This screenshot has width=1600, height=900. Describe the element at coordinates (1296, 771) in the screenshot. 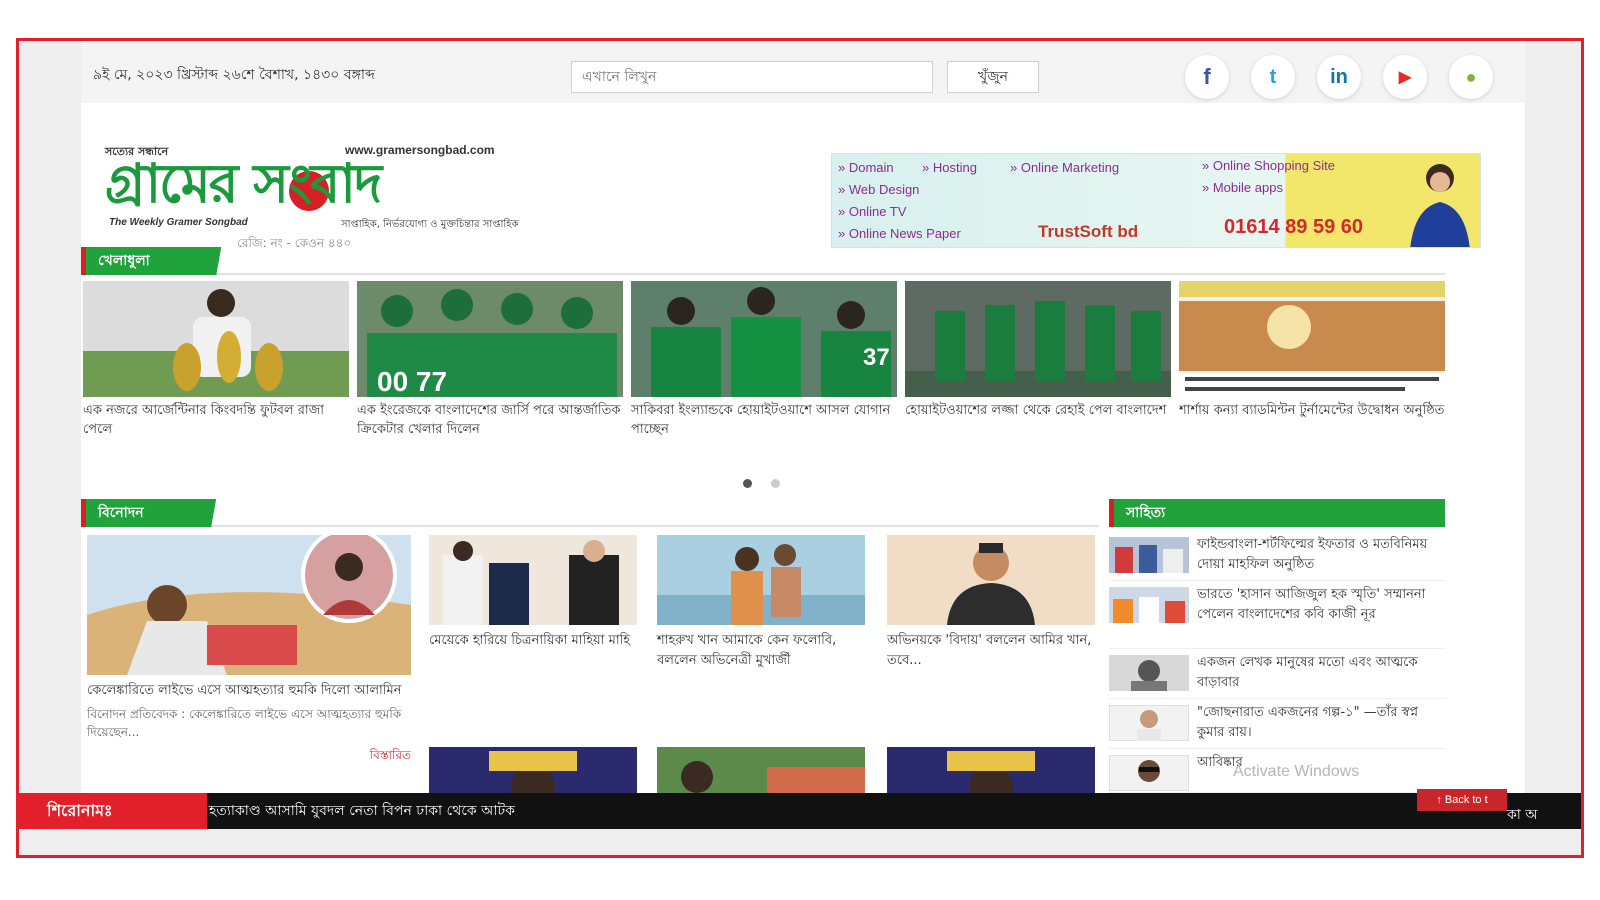

I see `os-activation-watermark: Activate Windows` at that location.